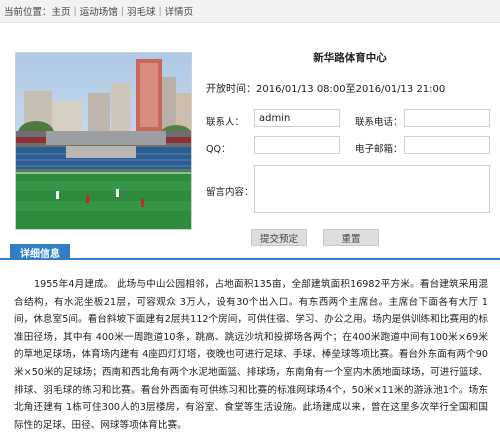 The width and height of the screenshot is (500, 434). Describe the element at coordinates (40, 252) in the screenshot. I see `tab-detail-info: 详细信息` at that location.